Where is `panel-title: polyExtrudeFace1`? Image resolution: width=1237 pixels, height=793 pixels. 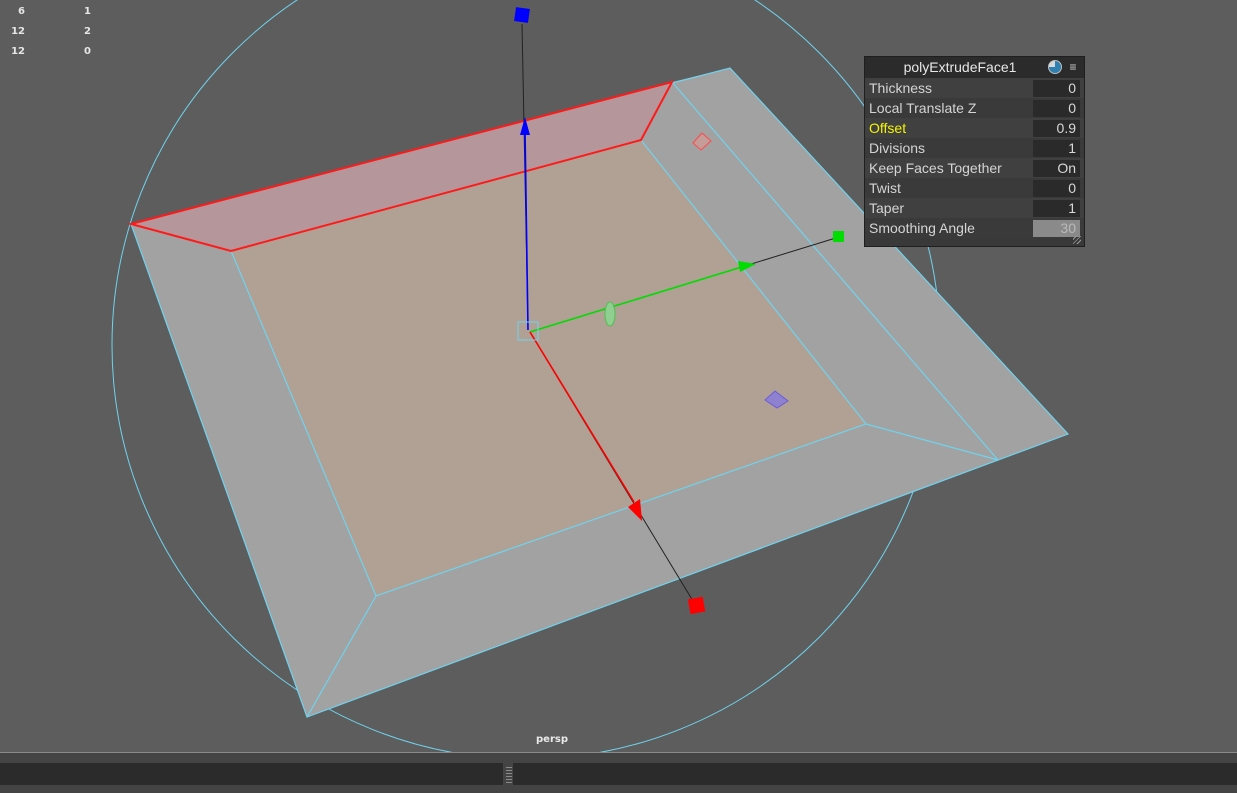 panel-title: polyExtrudeFace1 is located at coordinates (960, 67).